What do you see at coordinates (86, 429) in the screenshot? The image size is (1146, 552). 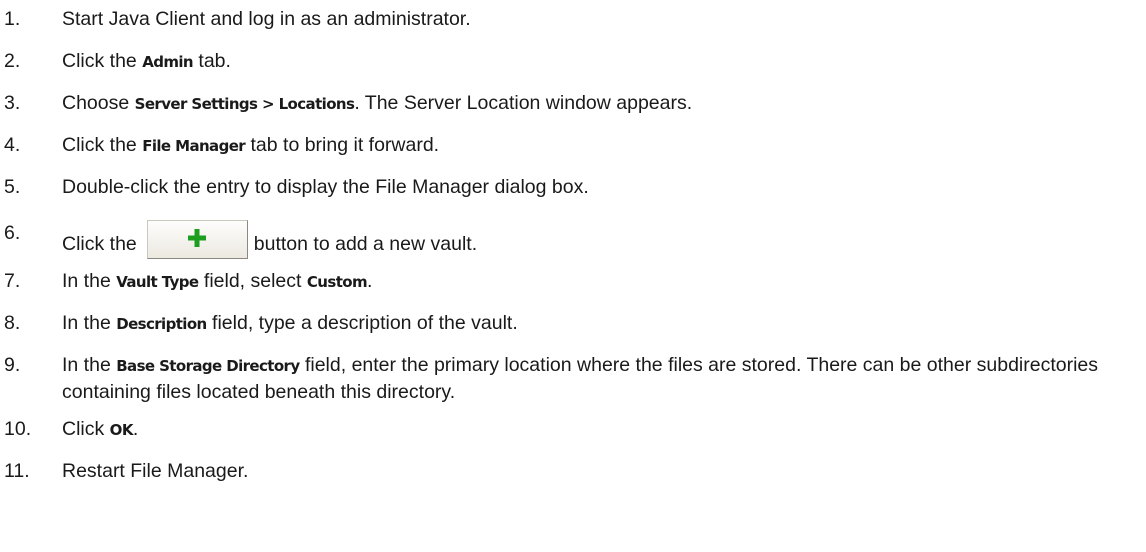 I see `step-text-segment: Click` at bounding box center [86, 429].